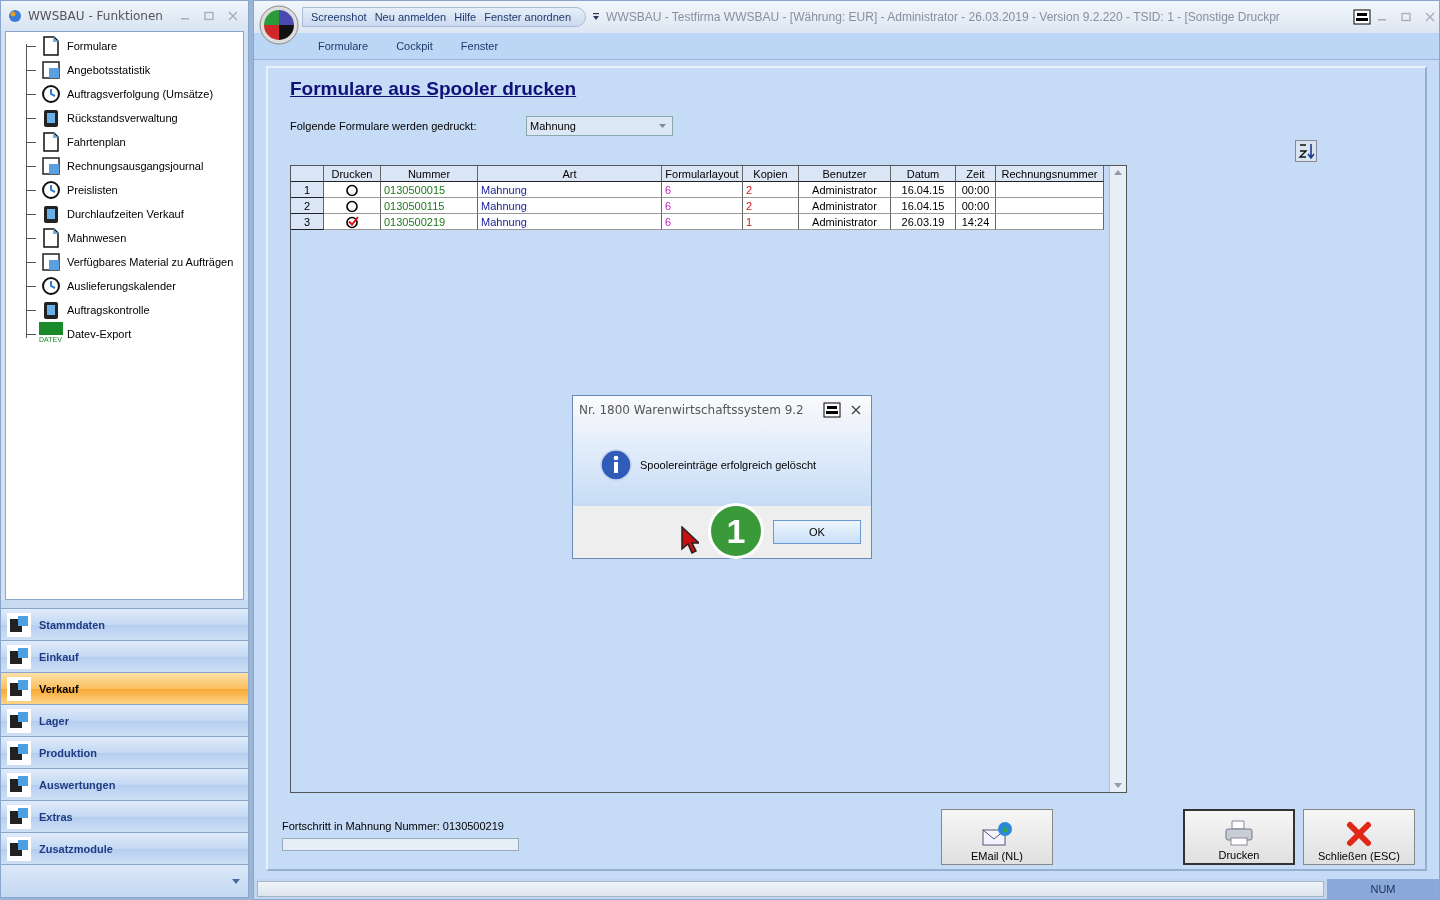 The width and height of the screenshot is (1440, 900). I want to click on tree-item: Formulare, so click(92, 46).